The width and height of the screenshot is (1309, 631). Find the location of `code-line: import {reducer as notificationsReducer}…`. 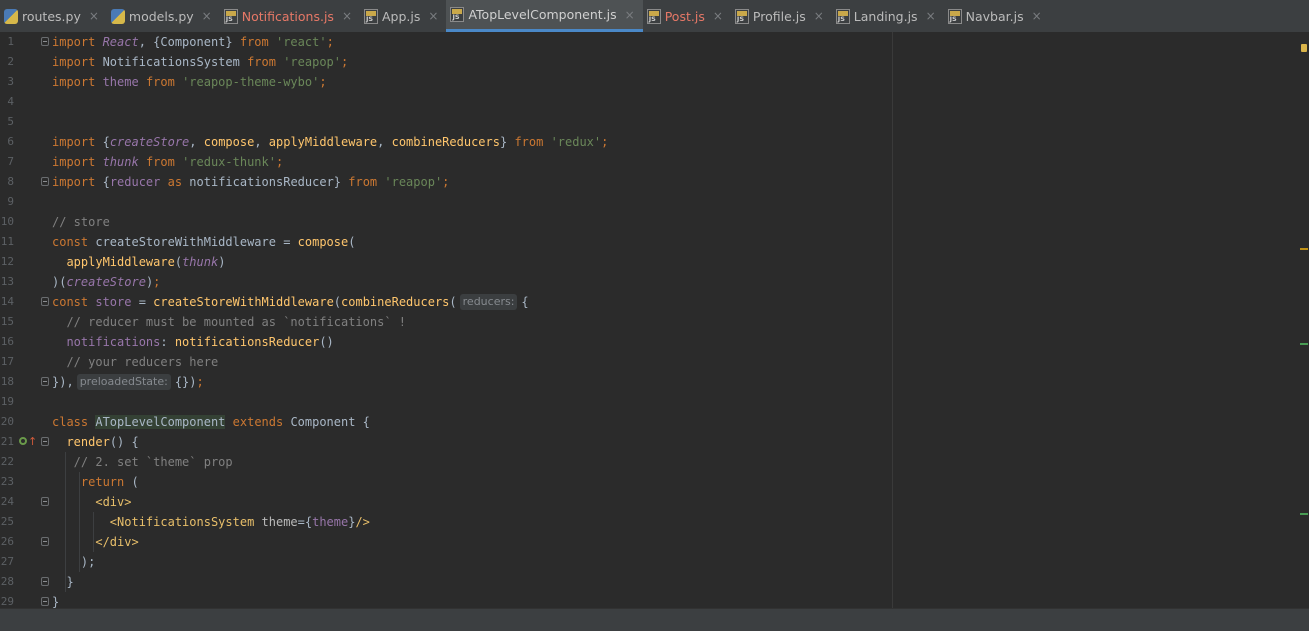

code-line: import {reducer as notificationsReducer}… is located at coordinates (250, 182).